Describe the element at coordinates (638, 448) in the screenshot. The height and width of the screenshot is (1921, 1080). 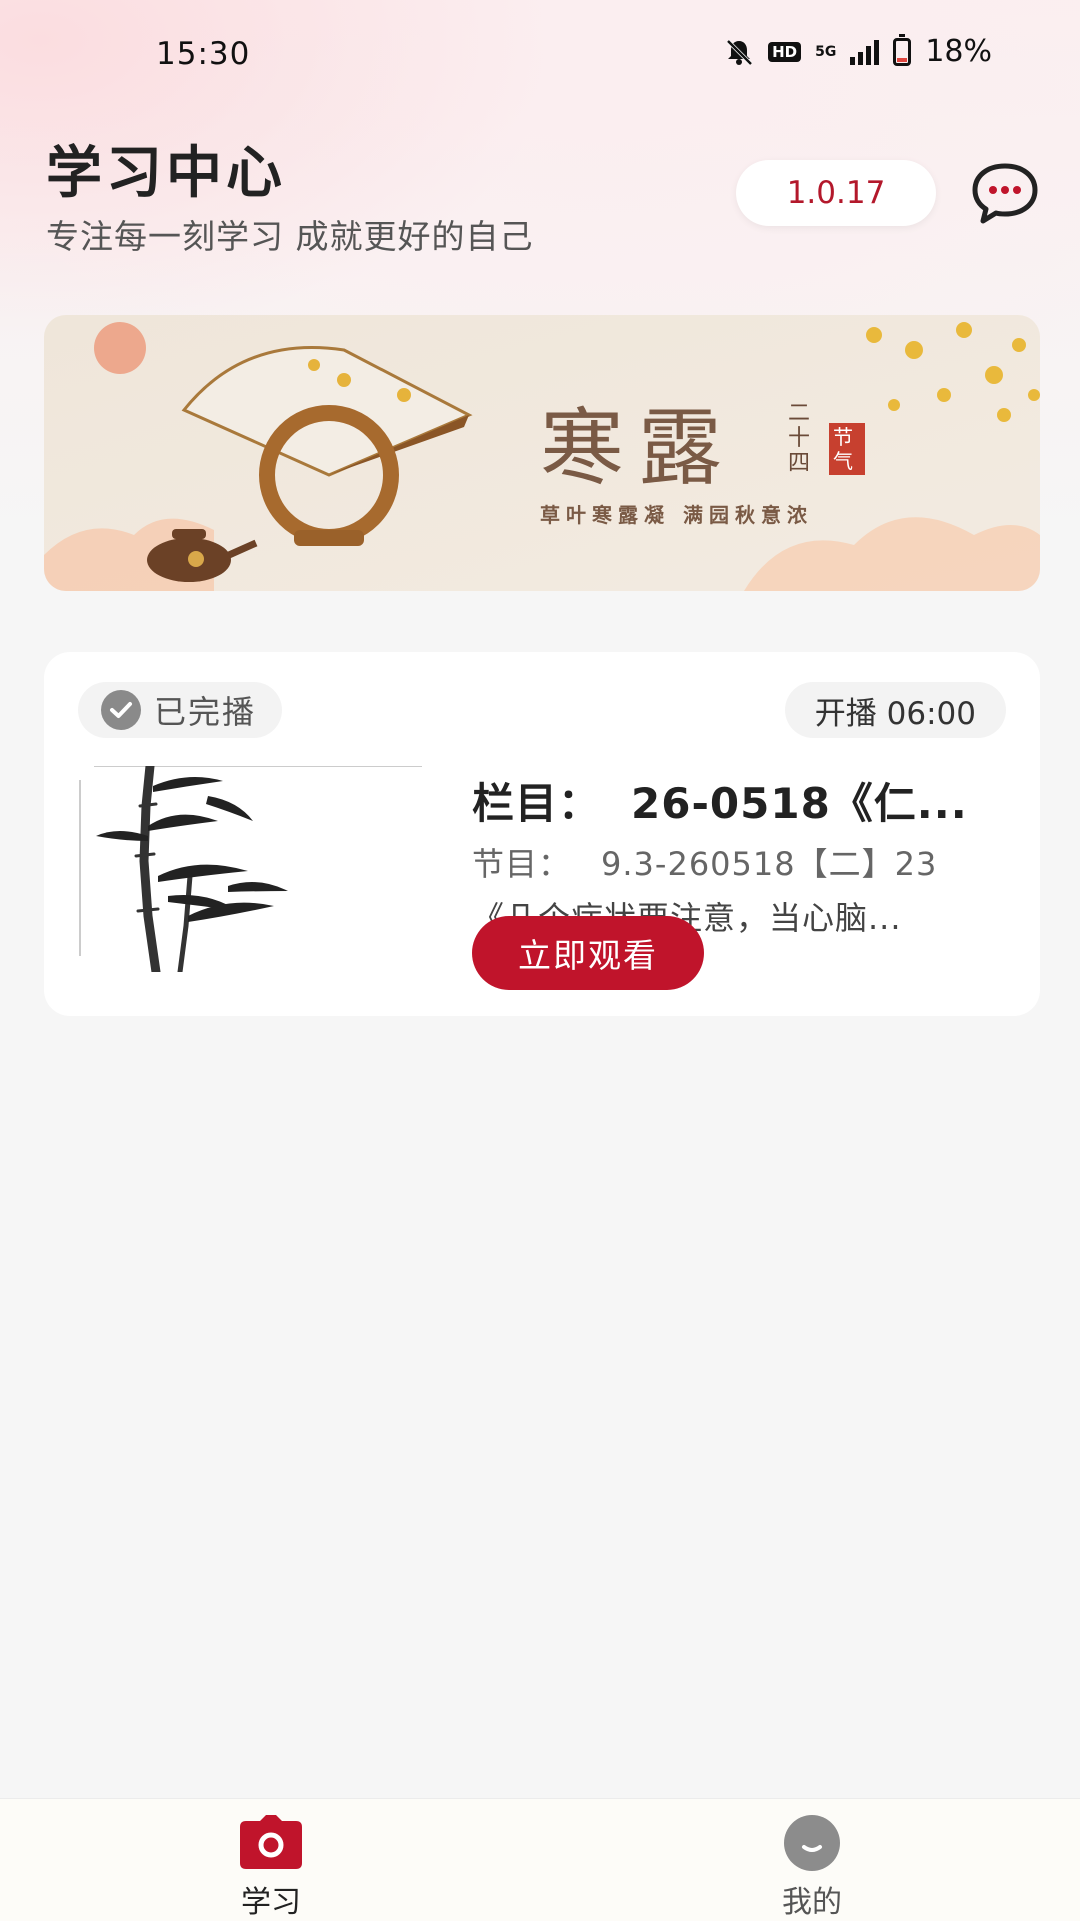
I see `banner-title: 寒露` at that location.